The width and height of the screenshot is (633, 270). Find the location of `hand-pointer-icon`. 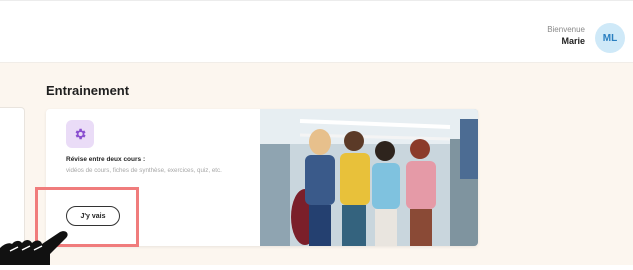

hand-pointer-icon is located at coordinates (35, 245).